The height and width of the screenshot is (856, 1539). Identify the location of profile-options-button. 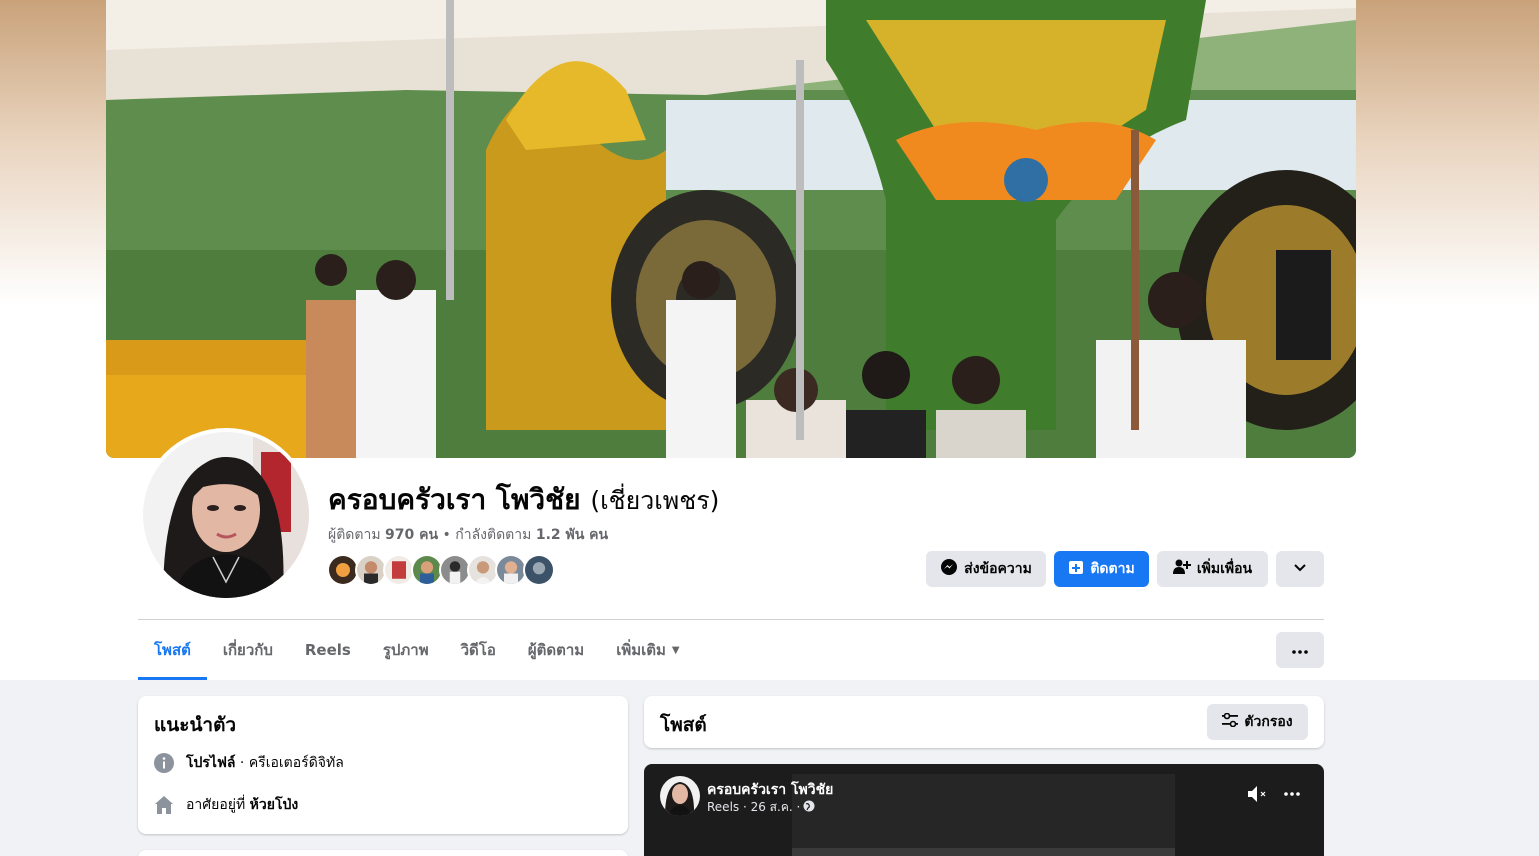
(1300, 569).